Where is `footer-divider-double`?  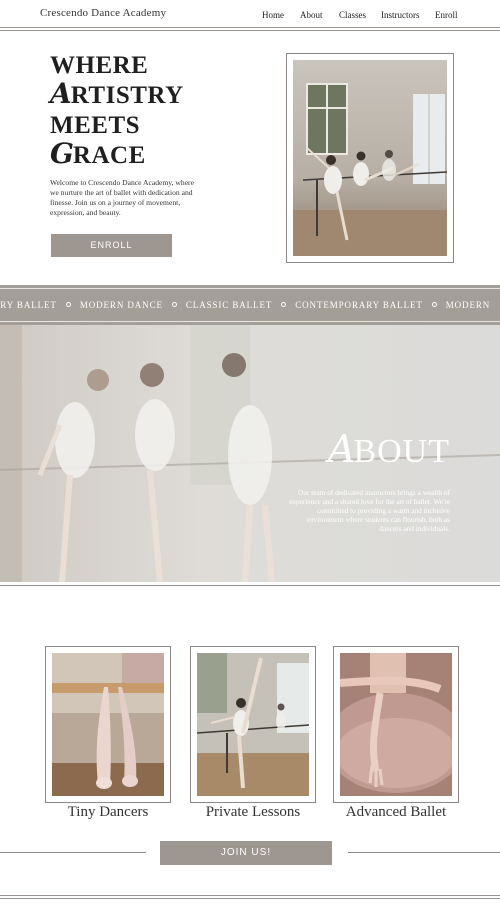
footer-divider-double is located at coordinates (250, 898).